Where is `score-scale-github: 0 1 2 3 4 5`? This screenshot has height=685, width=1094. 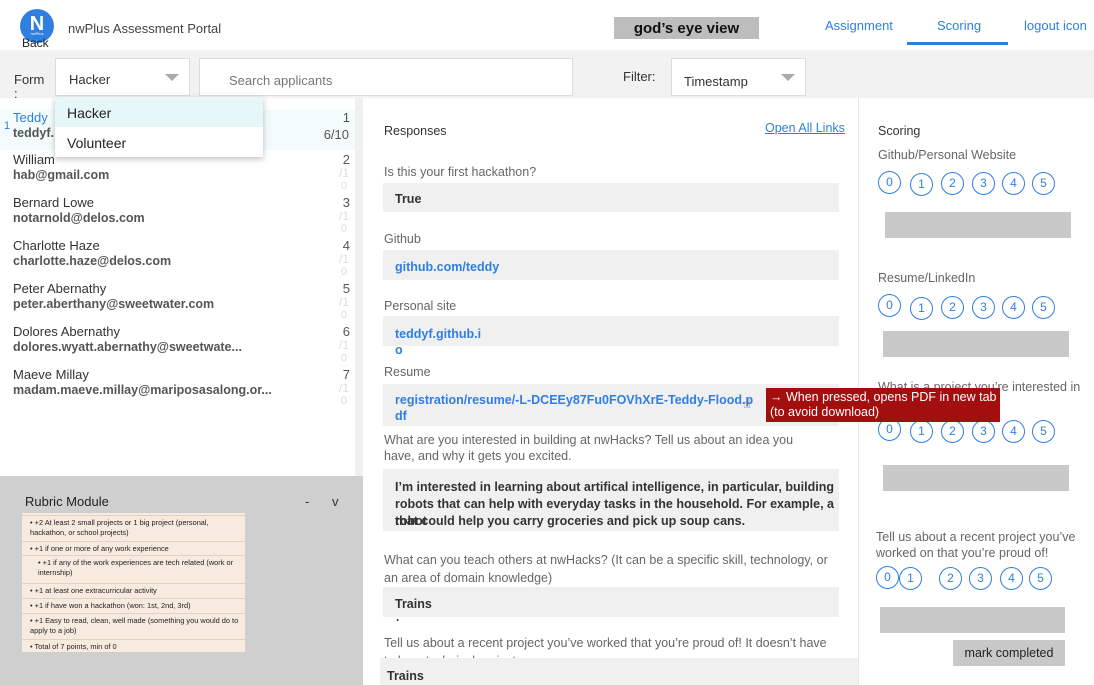 score-scale-github: 0 1 2 3 4 5 is located at coordinates (973, 184).